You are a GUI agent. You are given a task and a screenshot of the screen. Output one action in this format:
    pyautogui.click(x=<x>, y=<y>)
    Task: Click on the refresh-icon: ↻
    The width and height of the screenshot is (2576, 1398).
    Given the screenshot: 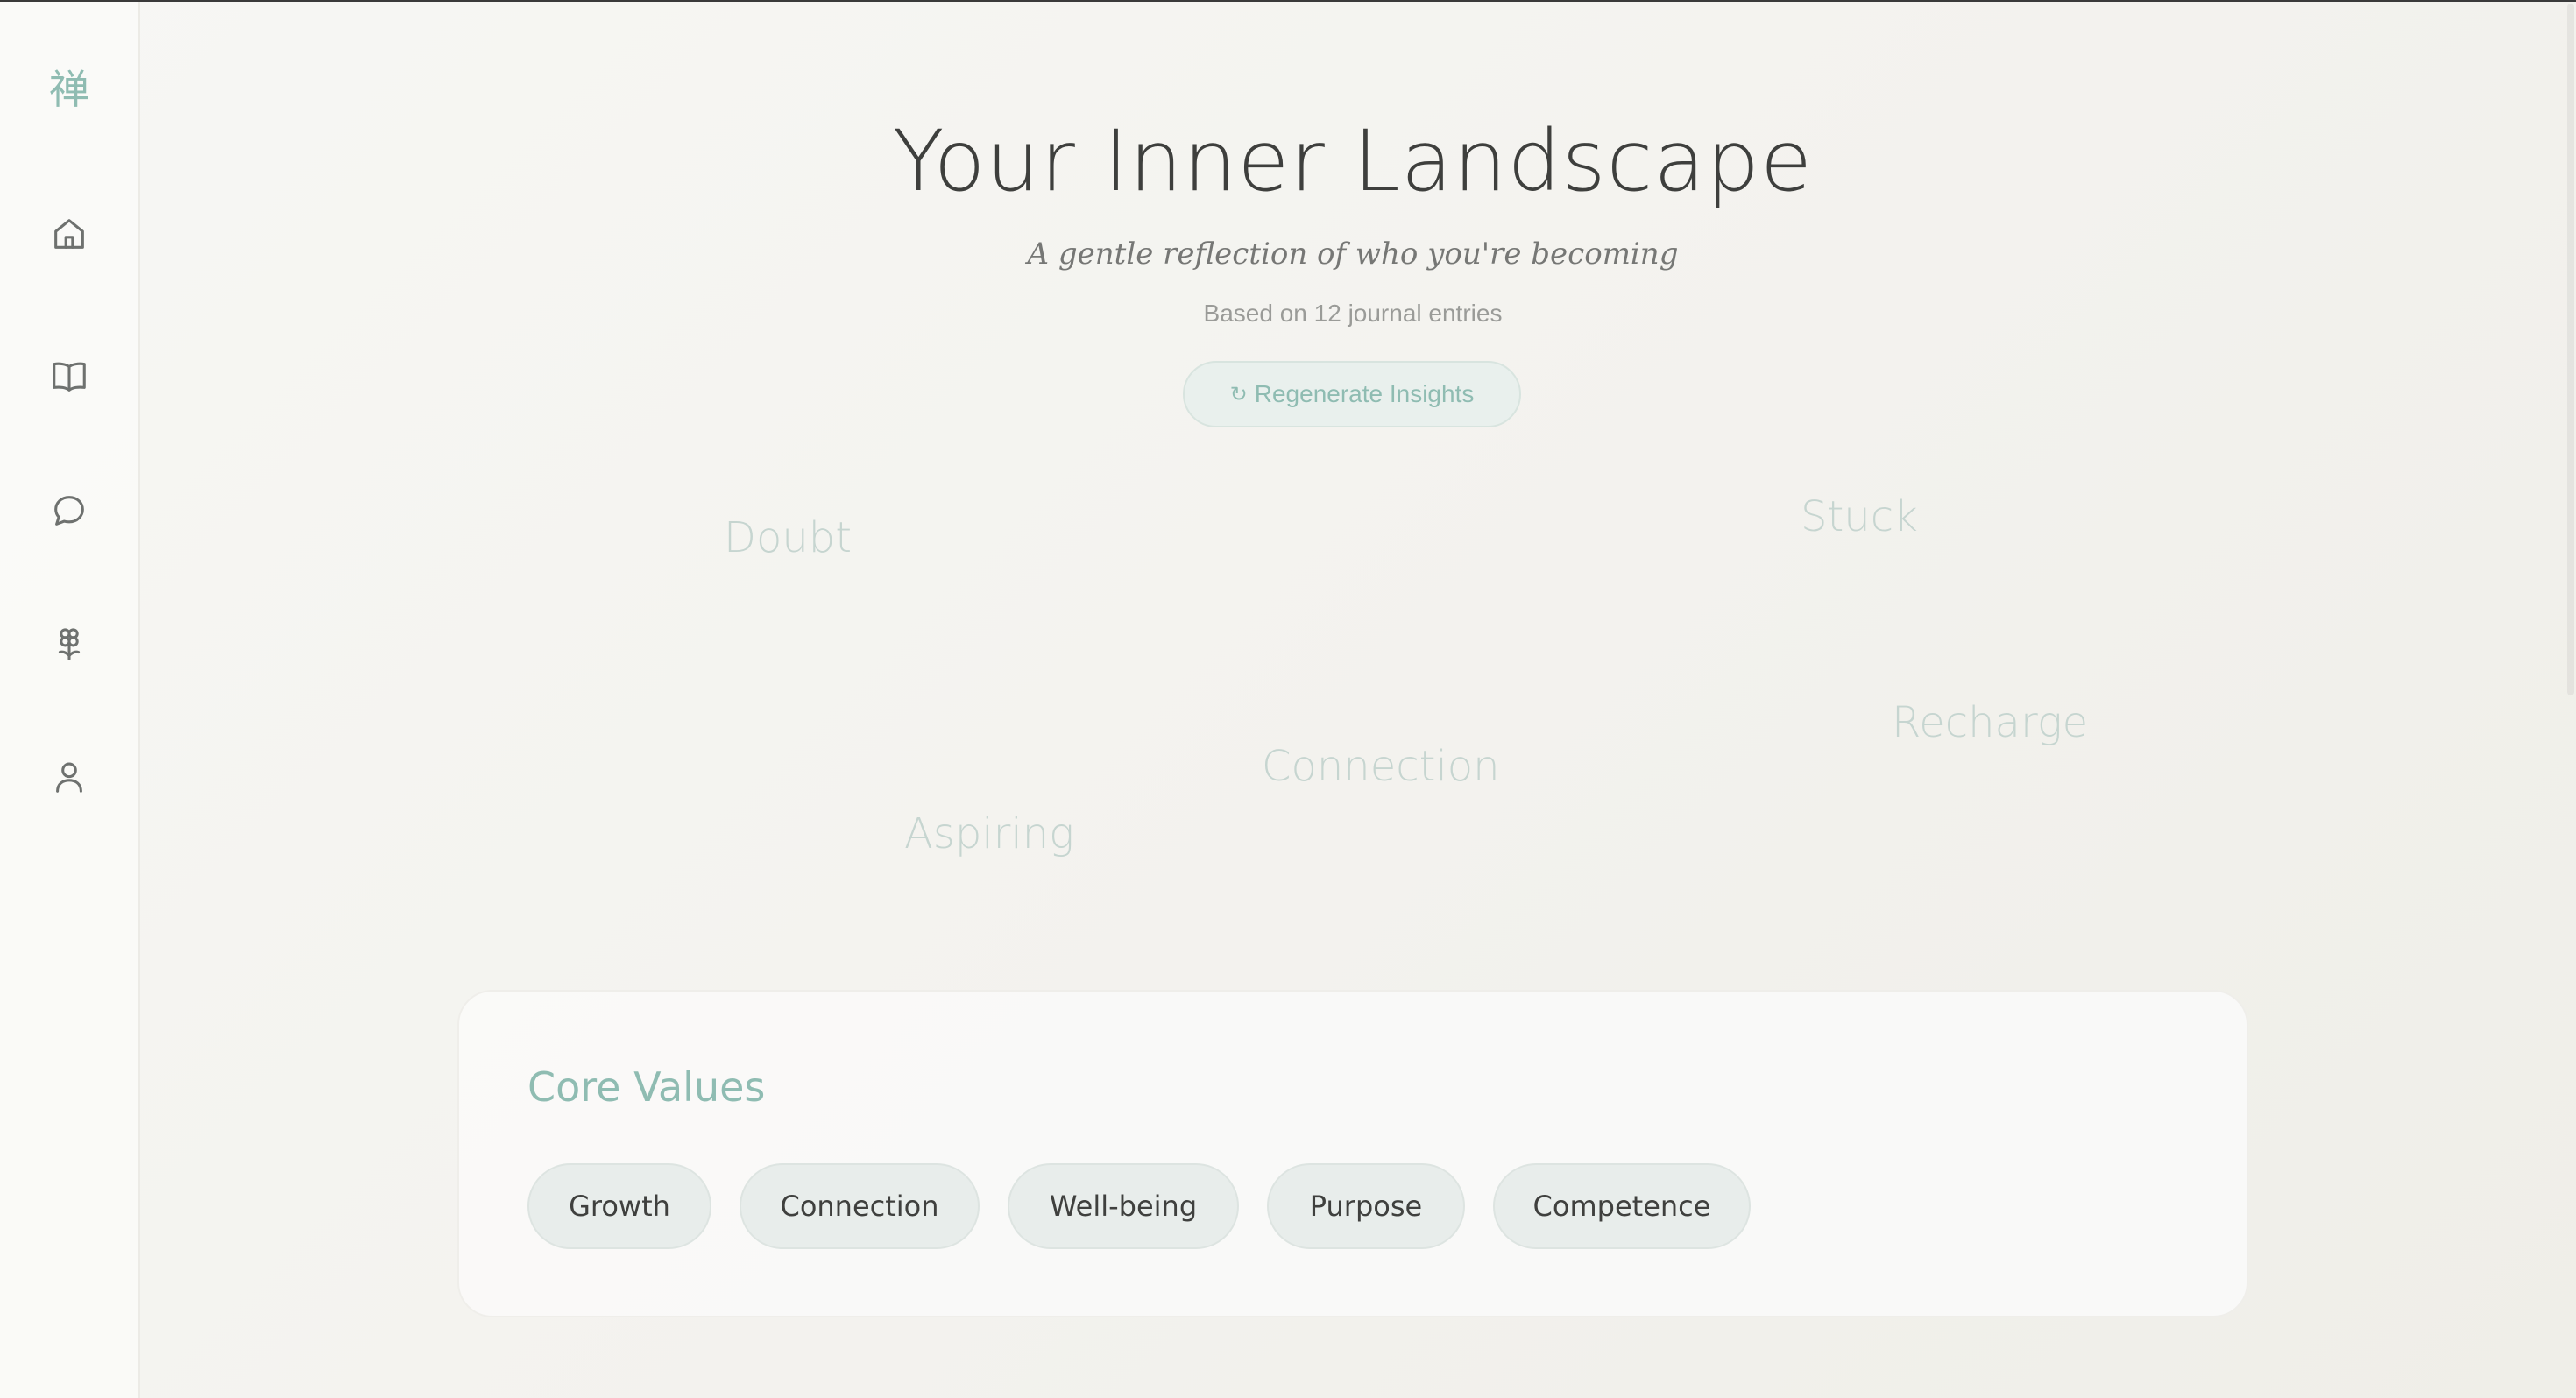 What is the action you would take?
    pyautogui.click(x=1238, y=394)
    